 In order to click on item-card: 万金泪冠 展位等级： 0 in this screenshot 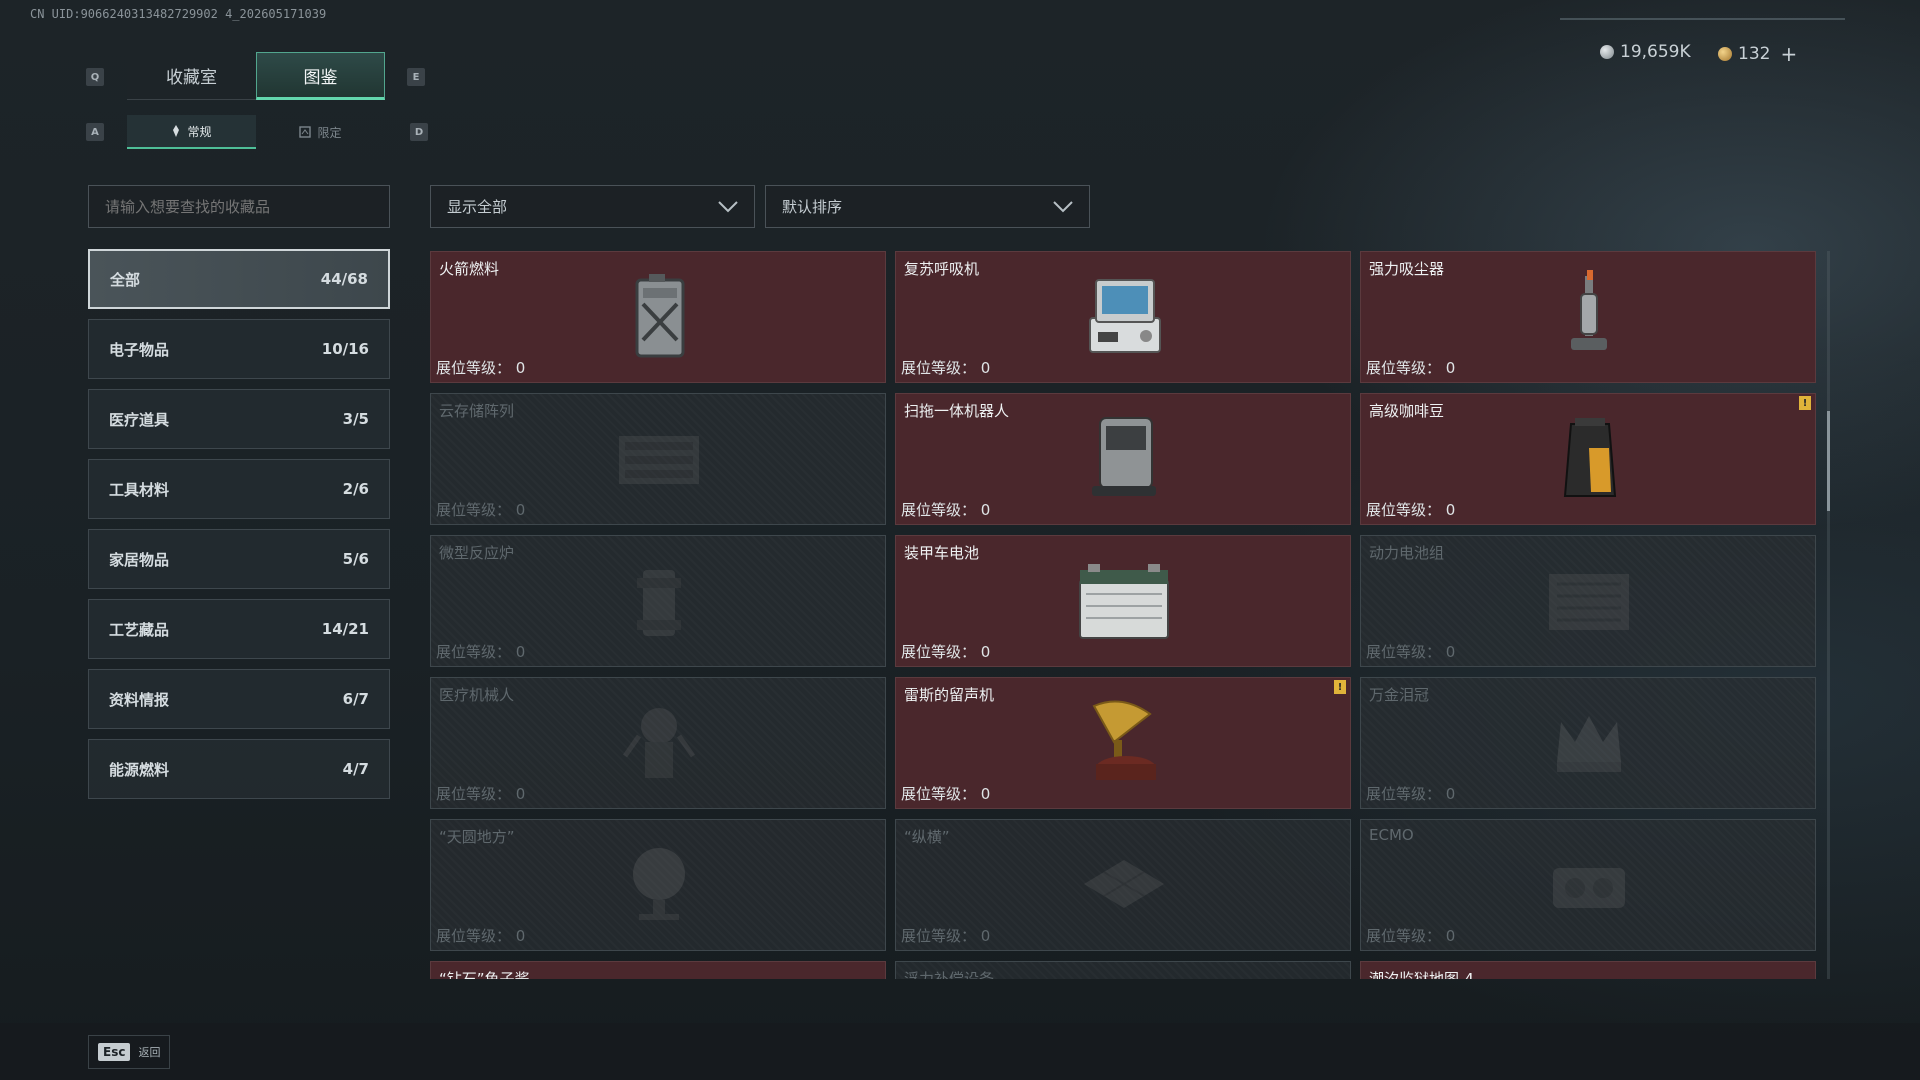, I will do `click(1588, 743)`.